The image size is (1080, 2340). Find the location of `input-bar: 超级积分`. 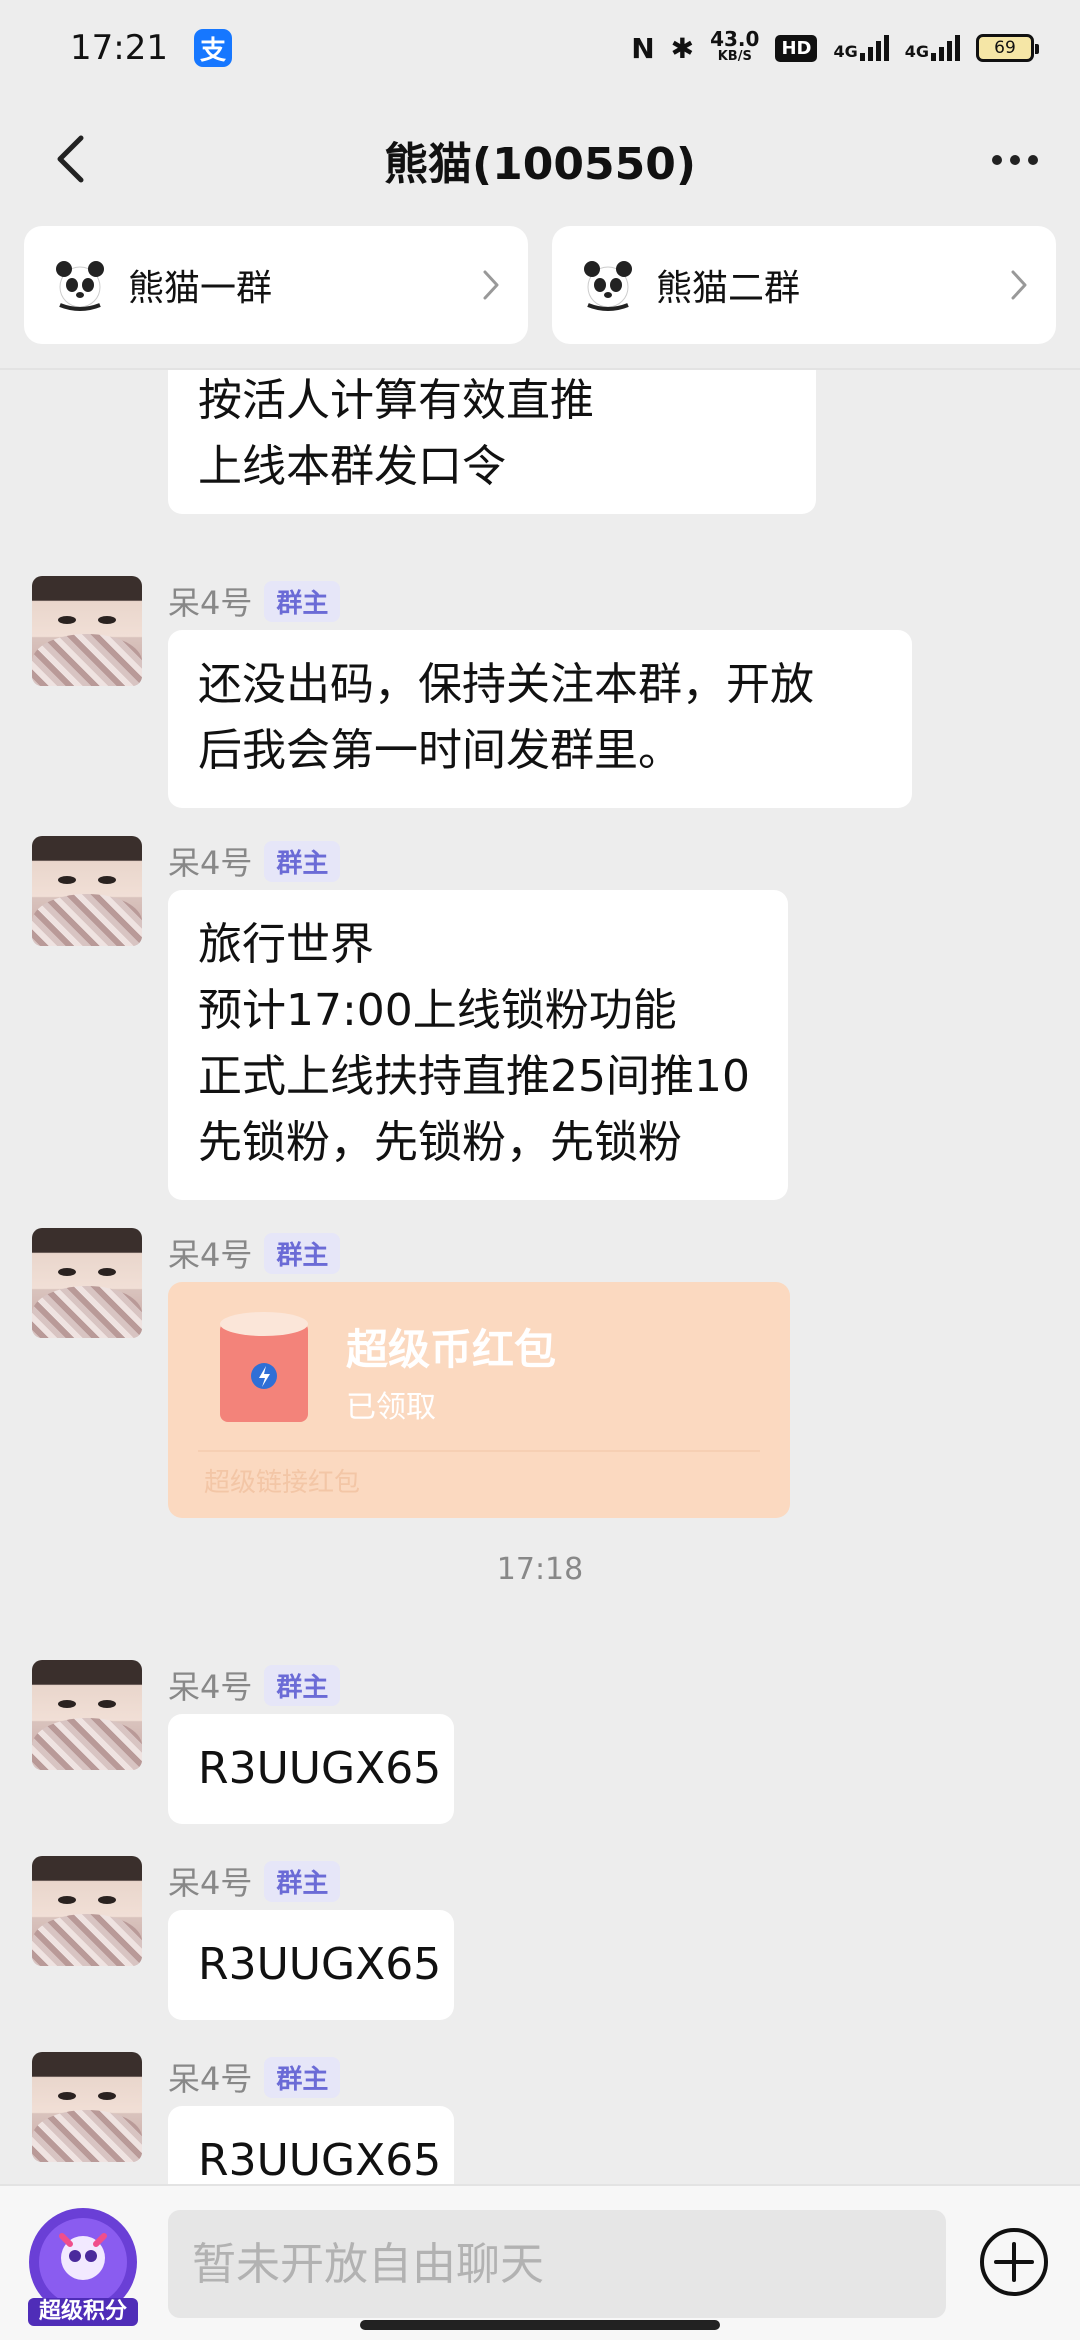

input-bar: 超级积分 is located at coordinates (540, 2262).